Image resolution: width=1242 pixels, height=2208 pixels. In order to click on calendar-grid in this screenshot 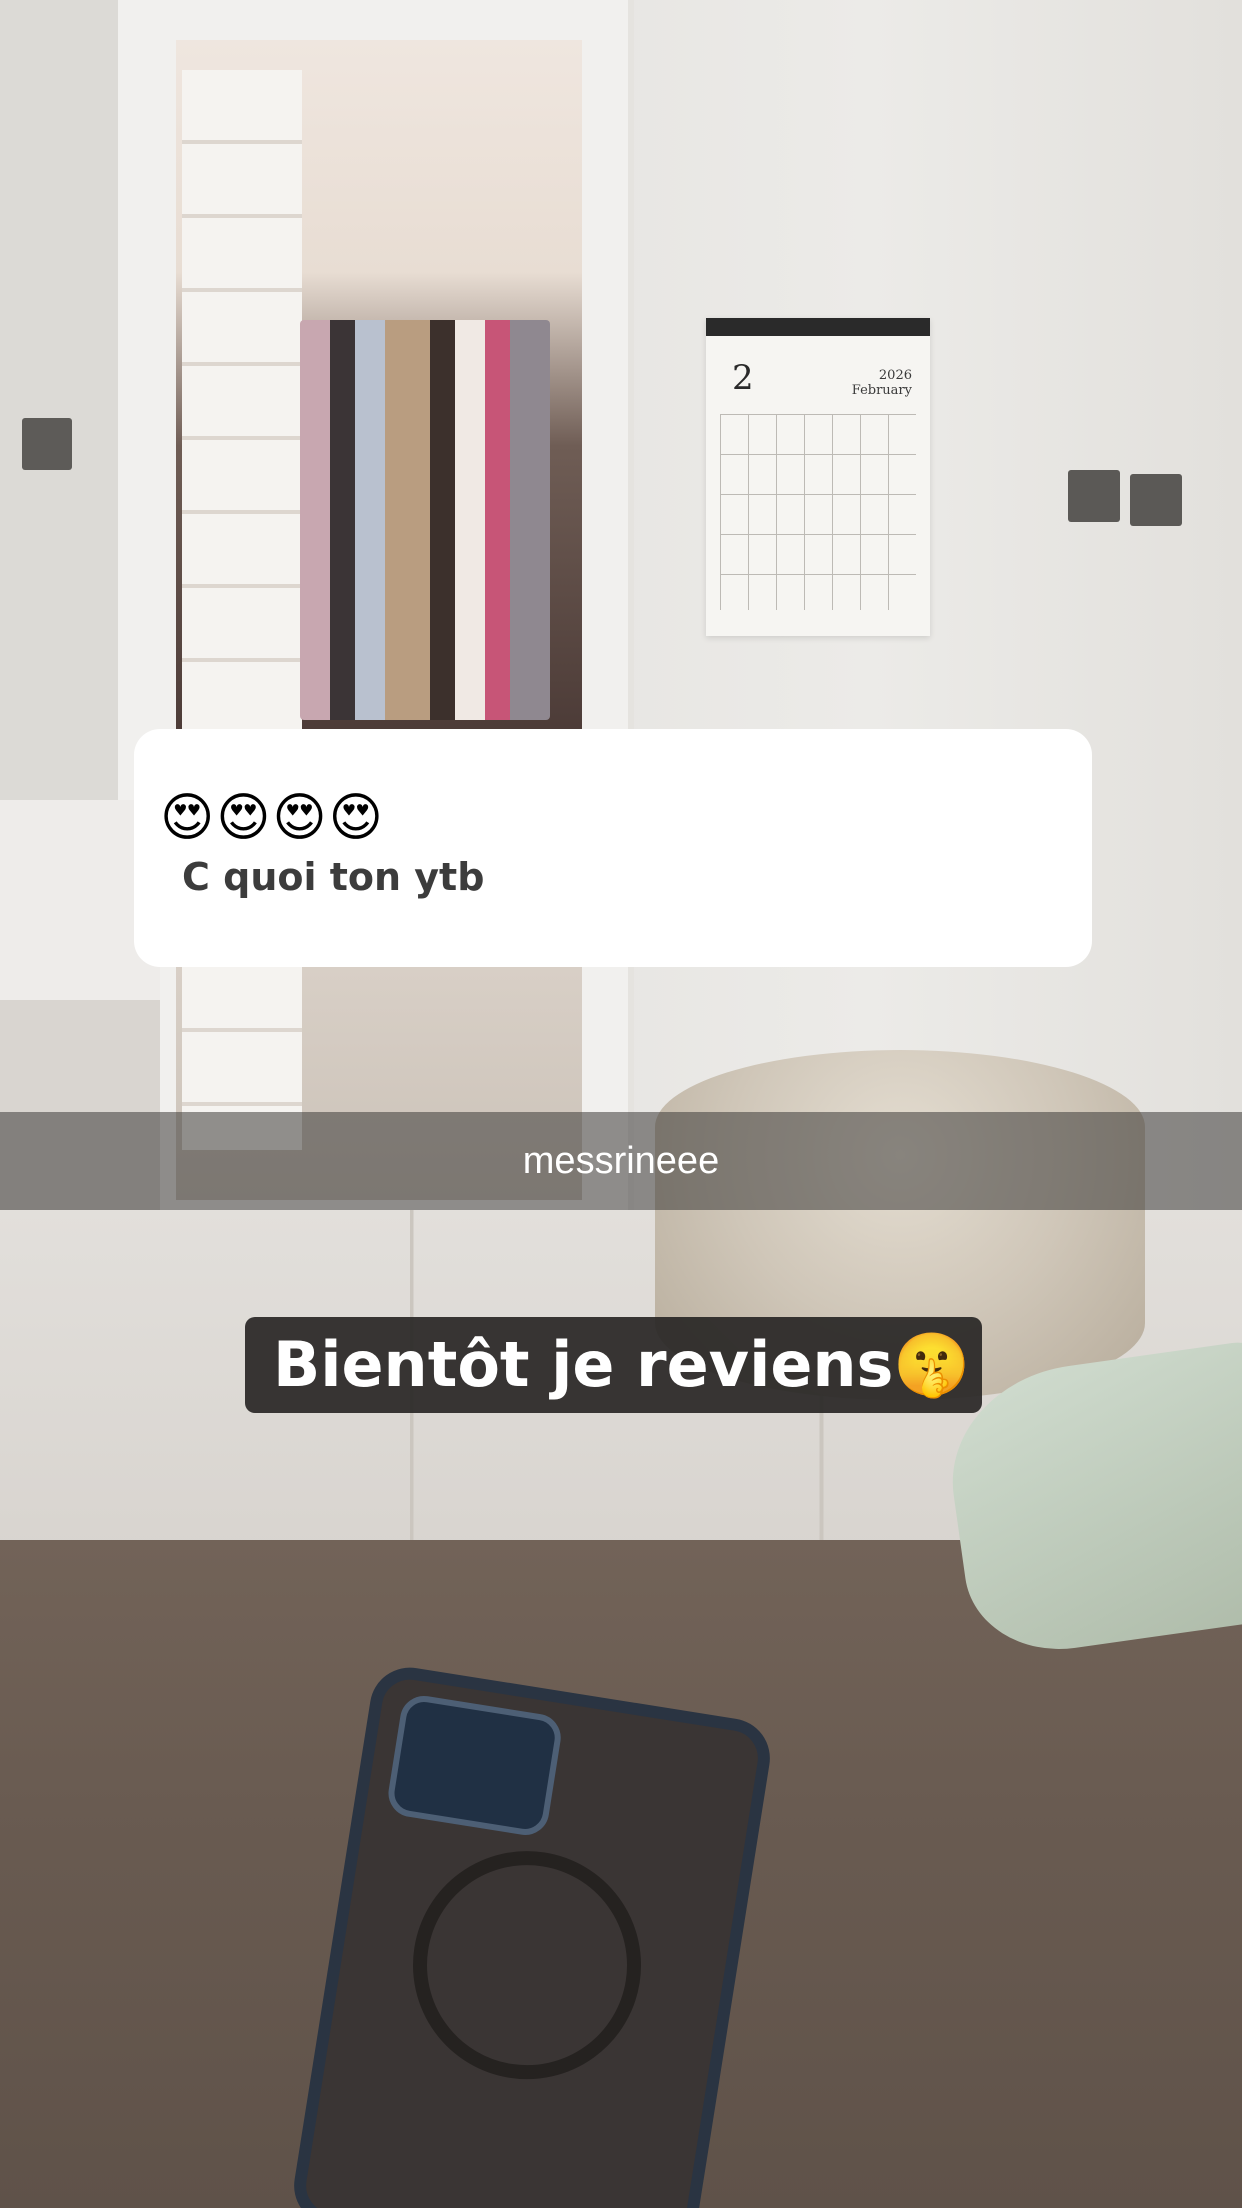, I will do `click(818, 512)`.